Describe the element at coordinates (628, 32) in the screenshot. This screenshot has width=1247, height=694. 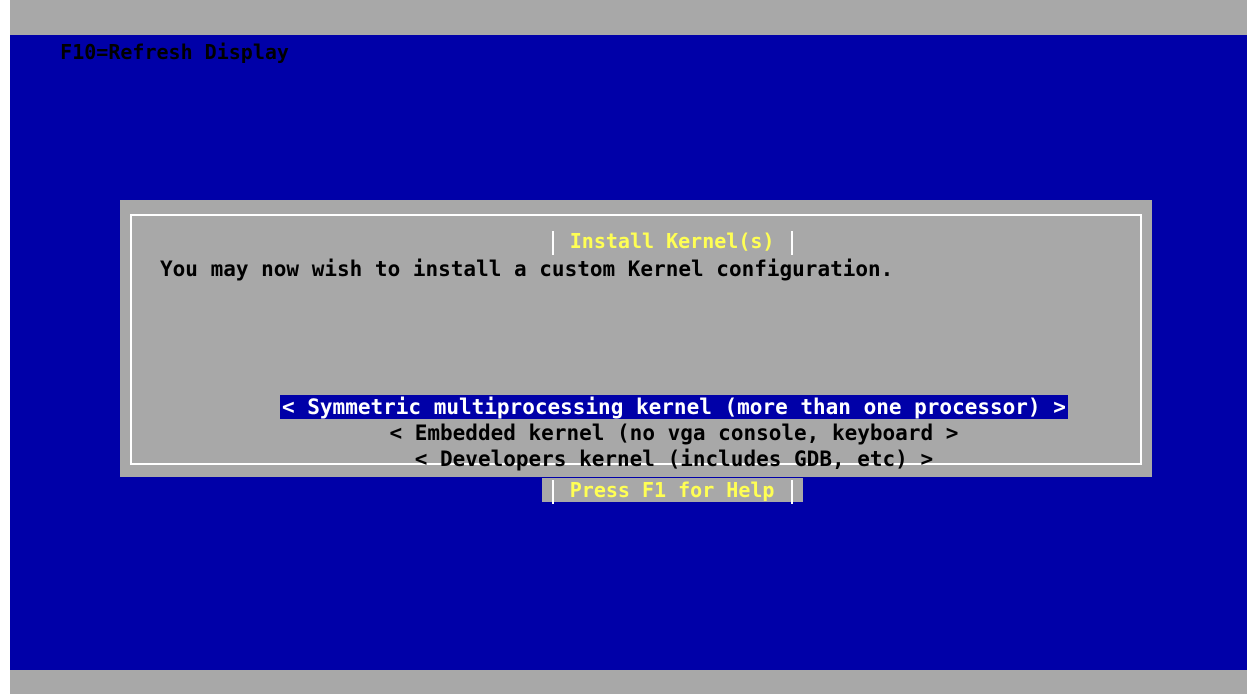
I see `function-key-bar: F10=Refresh Display` at that location.